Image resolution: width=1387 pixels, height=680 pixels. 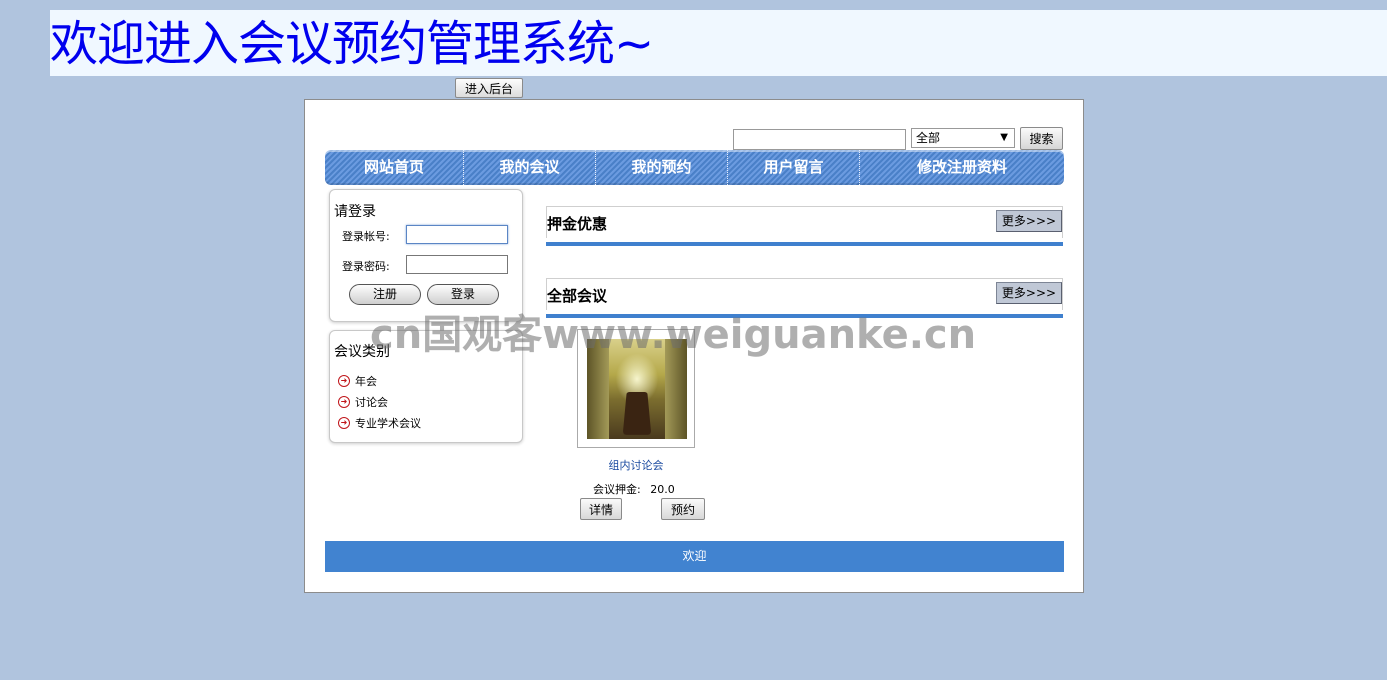 I want to click on footer-bar: 欢迎, so click(x=694, y=556).